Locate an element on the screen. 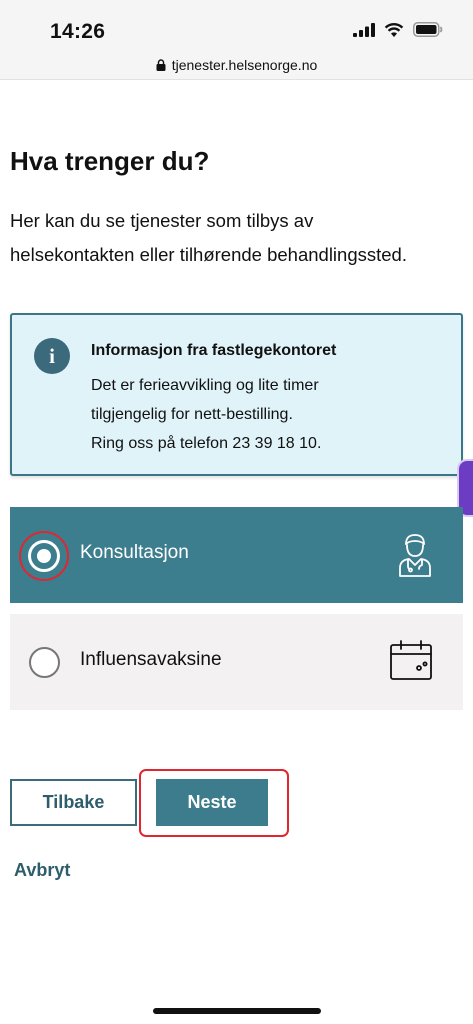 The width and height of the screenshot is (473, 1024). home-indicator is located at coordinates (237, 1011).